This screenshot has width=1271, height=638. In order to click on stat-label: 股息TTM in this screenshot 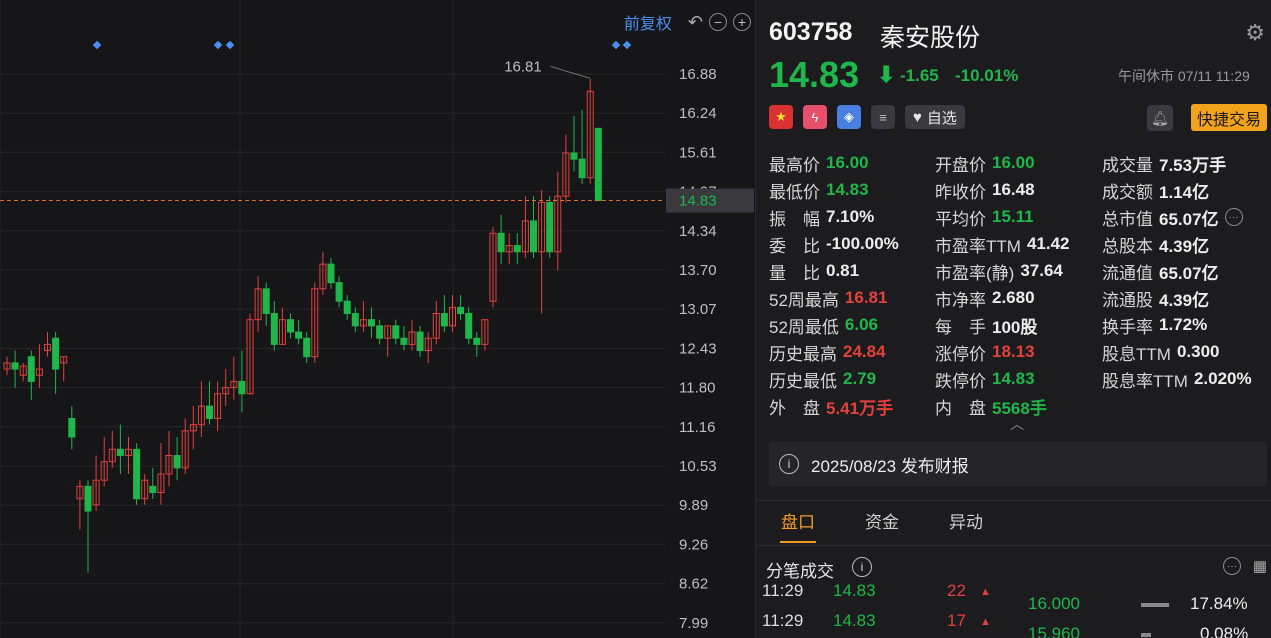, I will do `click(1136, 354)`.